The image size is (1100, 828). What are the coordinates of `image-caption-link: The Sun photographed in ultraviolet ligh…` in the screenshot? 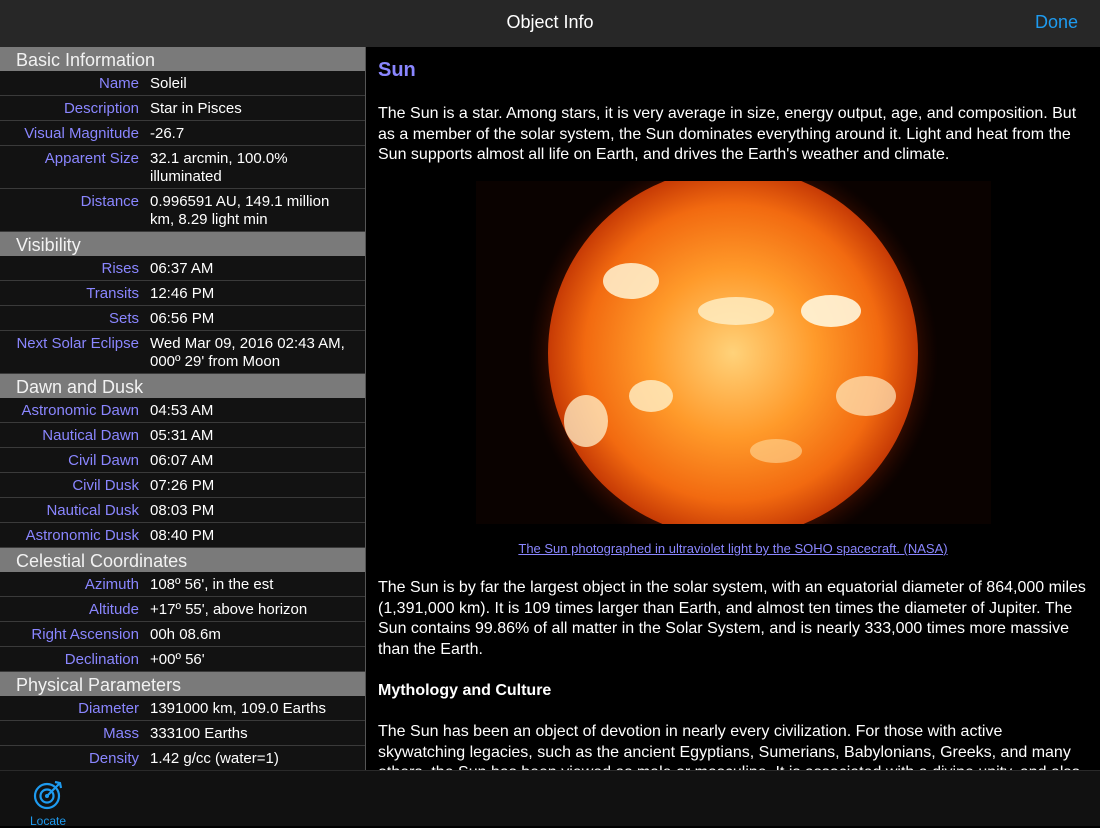 It's located at (733, 548).